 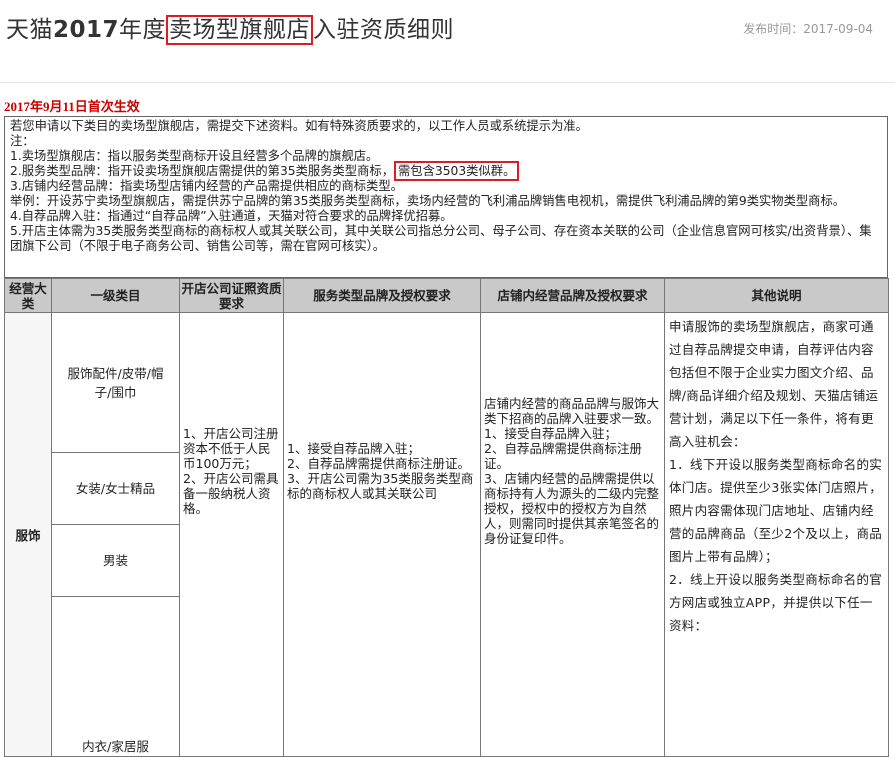 I want to click on title-suffix: 入驻资质细则, so click(x=384, y=30).